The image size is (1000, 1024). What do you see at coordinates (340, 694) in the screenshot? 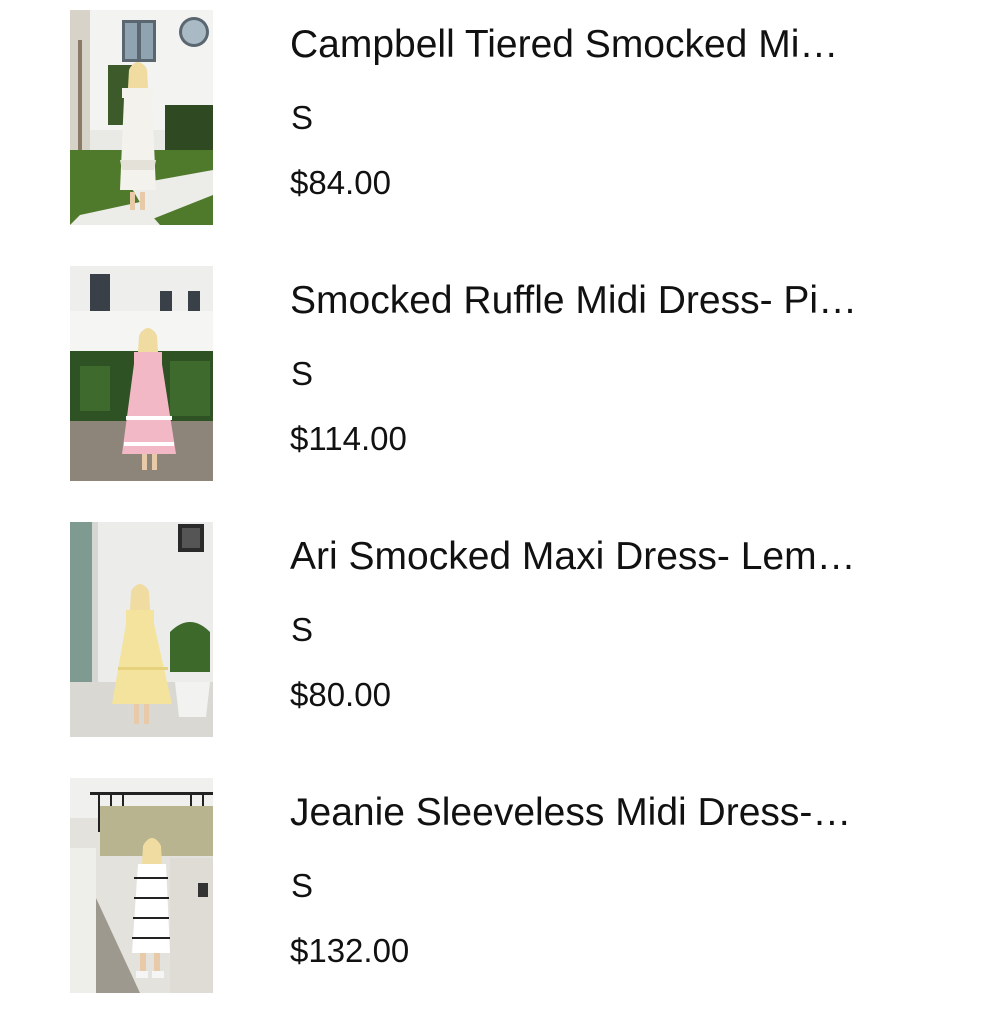
I see `product-price: $80.00` at bounding box center [340, 694].